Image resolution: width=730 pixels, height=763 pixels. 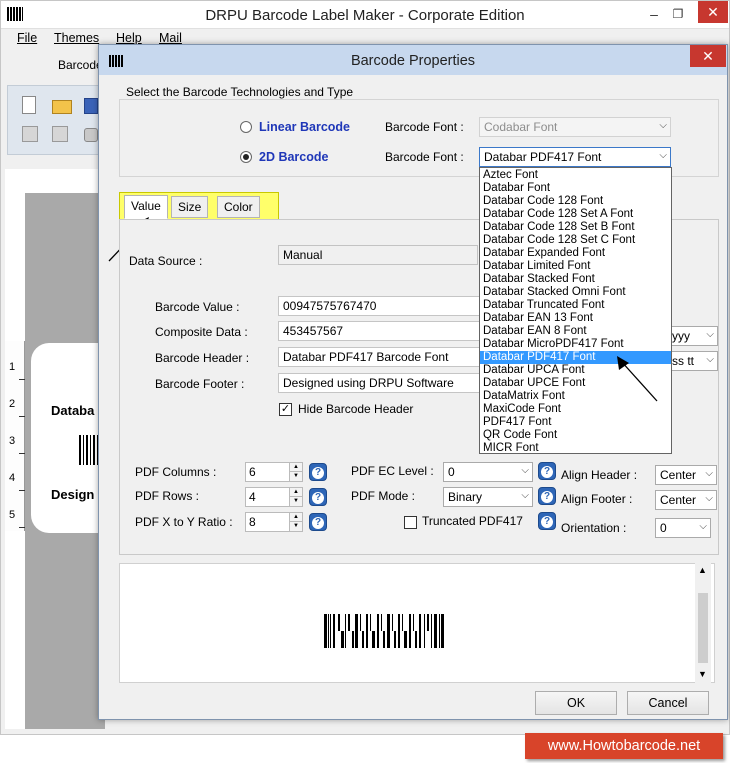 I want to click on pdf-rows-spinner: 4 ▲ ▼, so click(x=274, y=497).